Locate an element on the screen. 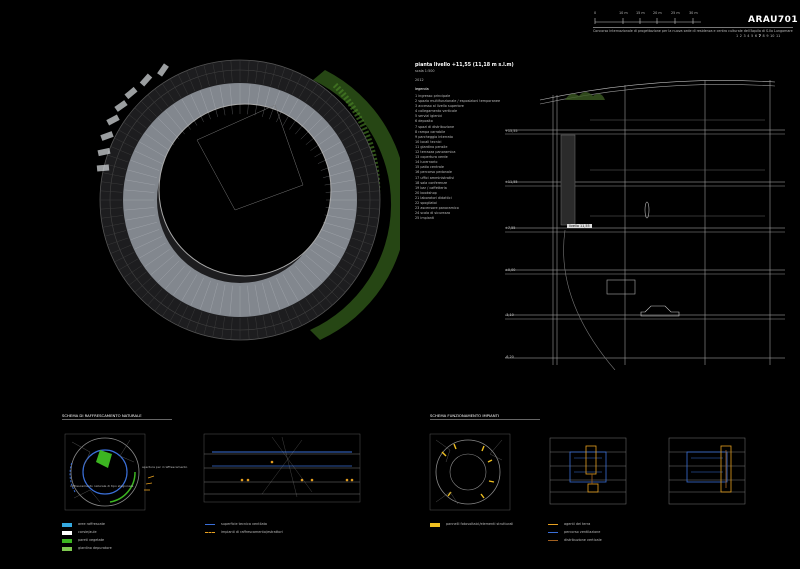  legend-row: agenti dei terra is located at coordinates (569, 524).